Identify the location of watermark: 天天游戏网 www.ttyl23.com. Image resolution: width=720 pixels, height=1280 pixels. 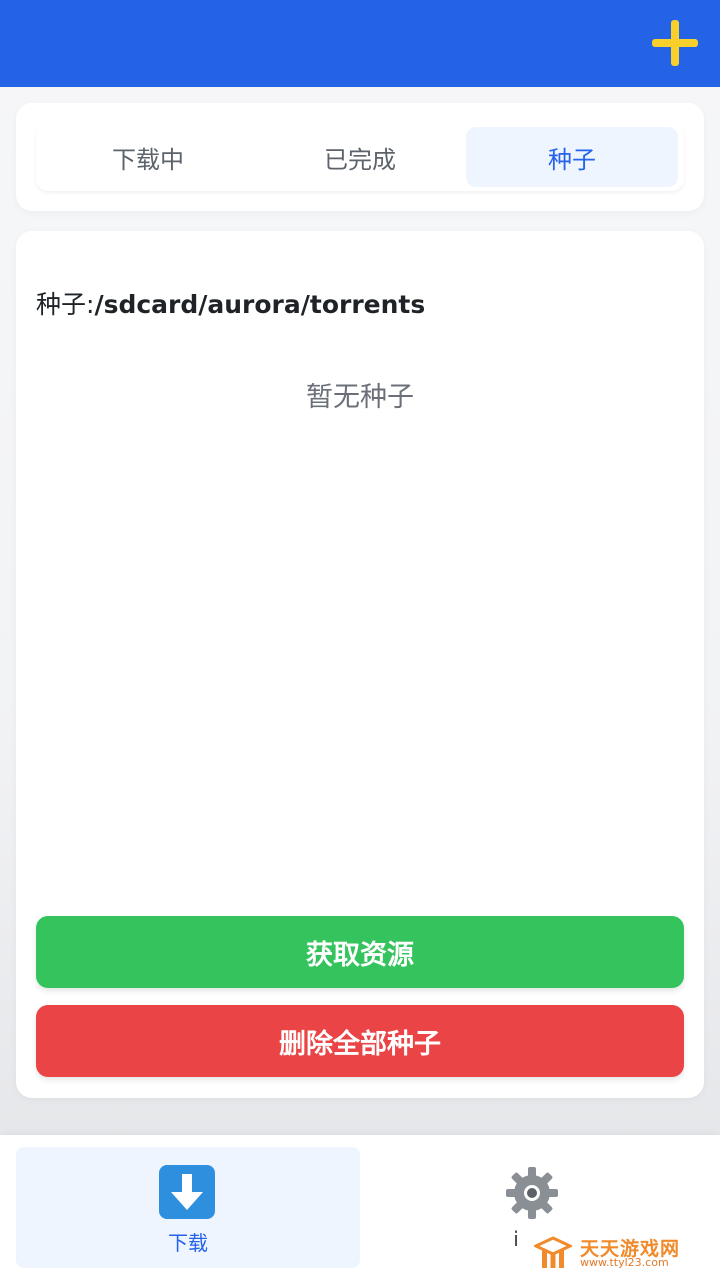
(618, 1252).